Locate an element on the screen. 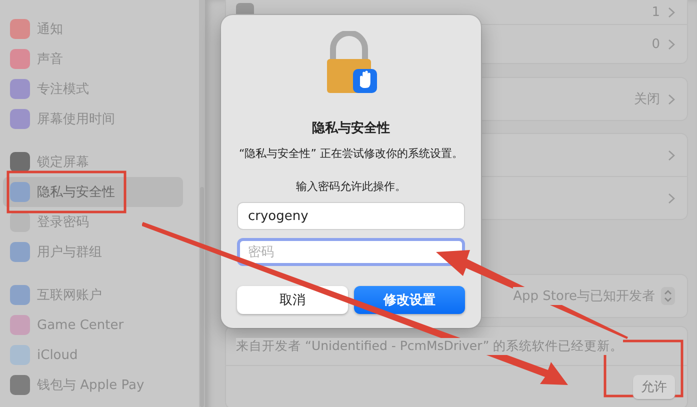 The image size is (697, 407). confirm-button: 修改设置 is located at coordinates (409, 300).